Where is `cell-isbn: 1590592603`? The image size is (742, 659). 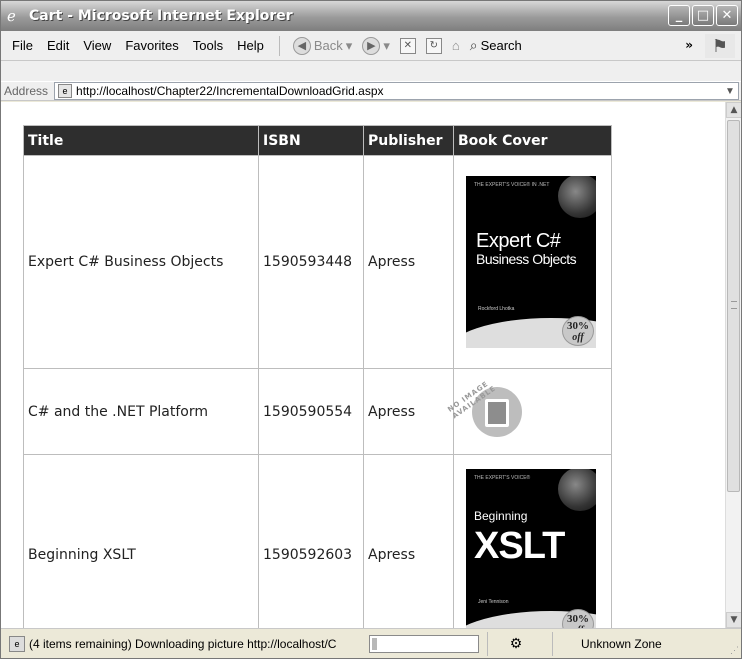
cell-isbn: 1590592603 is located at coordinates (311, 541).